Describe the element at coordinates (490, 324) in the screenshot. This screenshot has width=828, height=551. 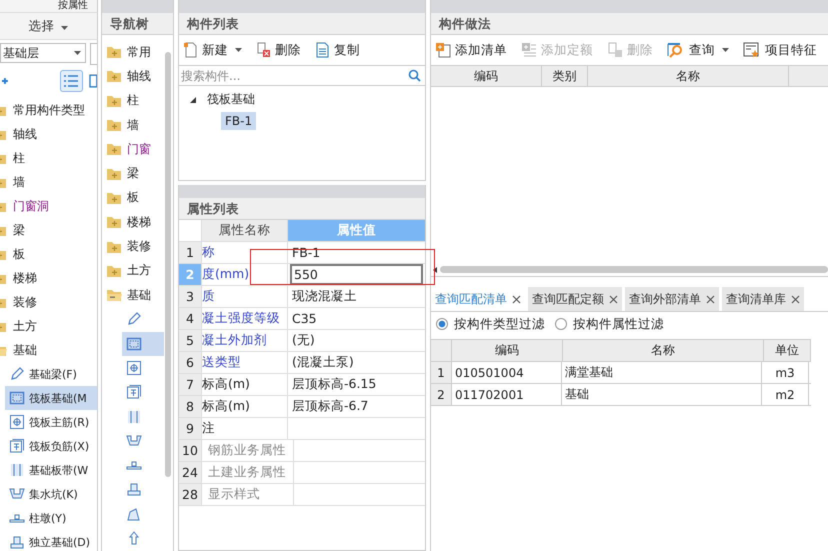
I see `filter-radio: 按构件类型过滤` at that location.